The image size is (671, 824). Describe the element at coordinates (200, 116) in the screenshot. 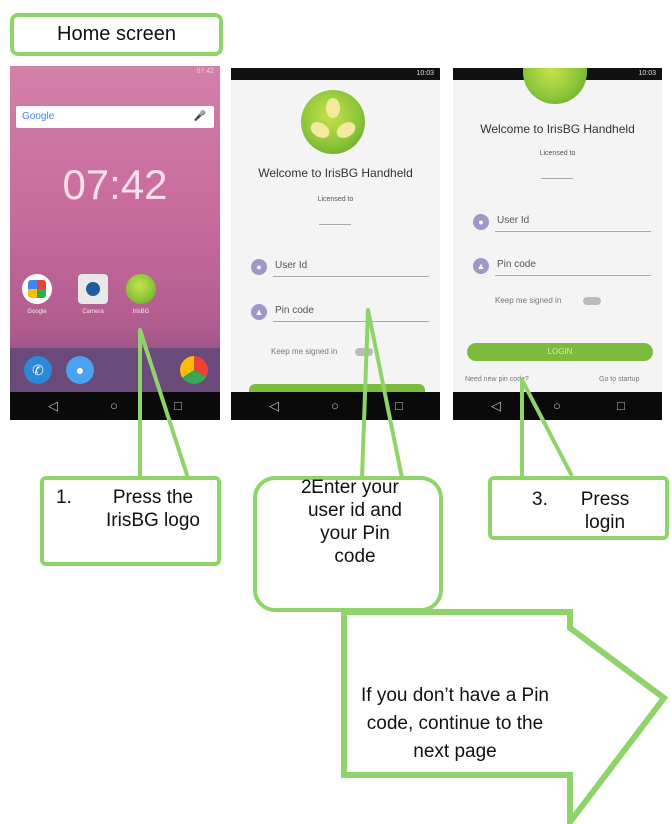

I see `mic-icon: 🎤` at that location.